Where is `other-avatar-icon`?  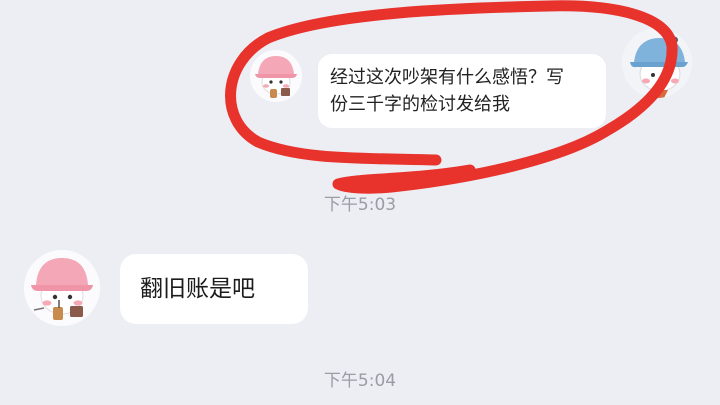
other-avatar-icon is located at coordinates (62, 288).